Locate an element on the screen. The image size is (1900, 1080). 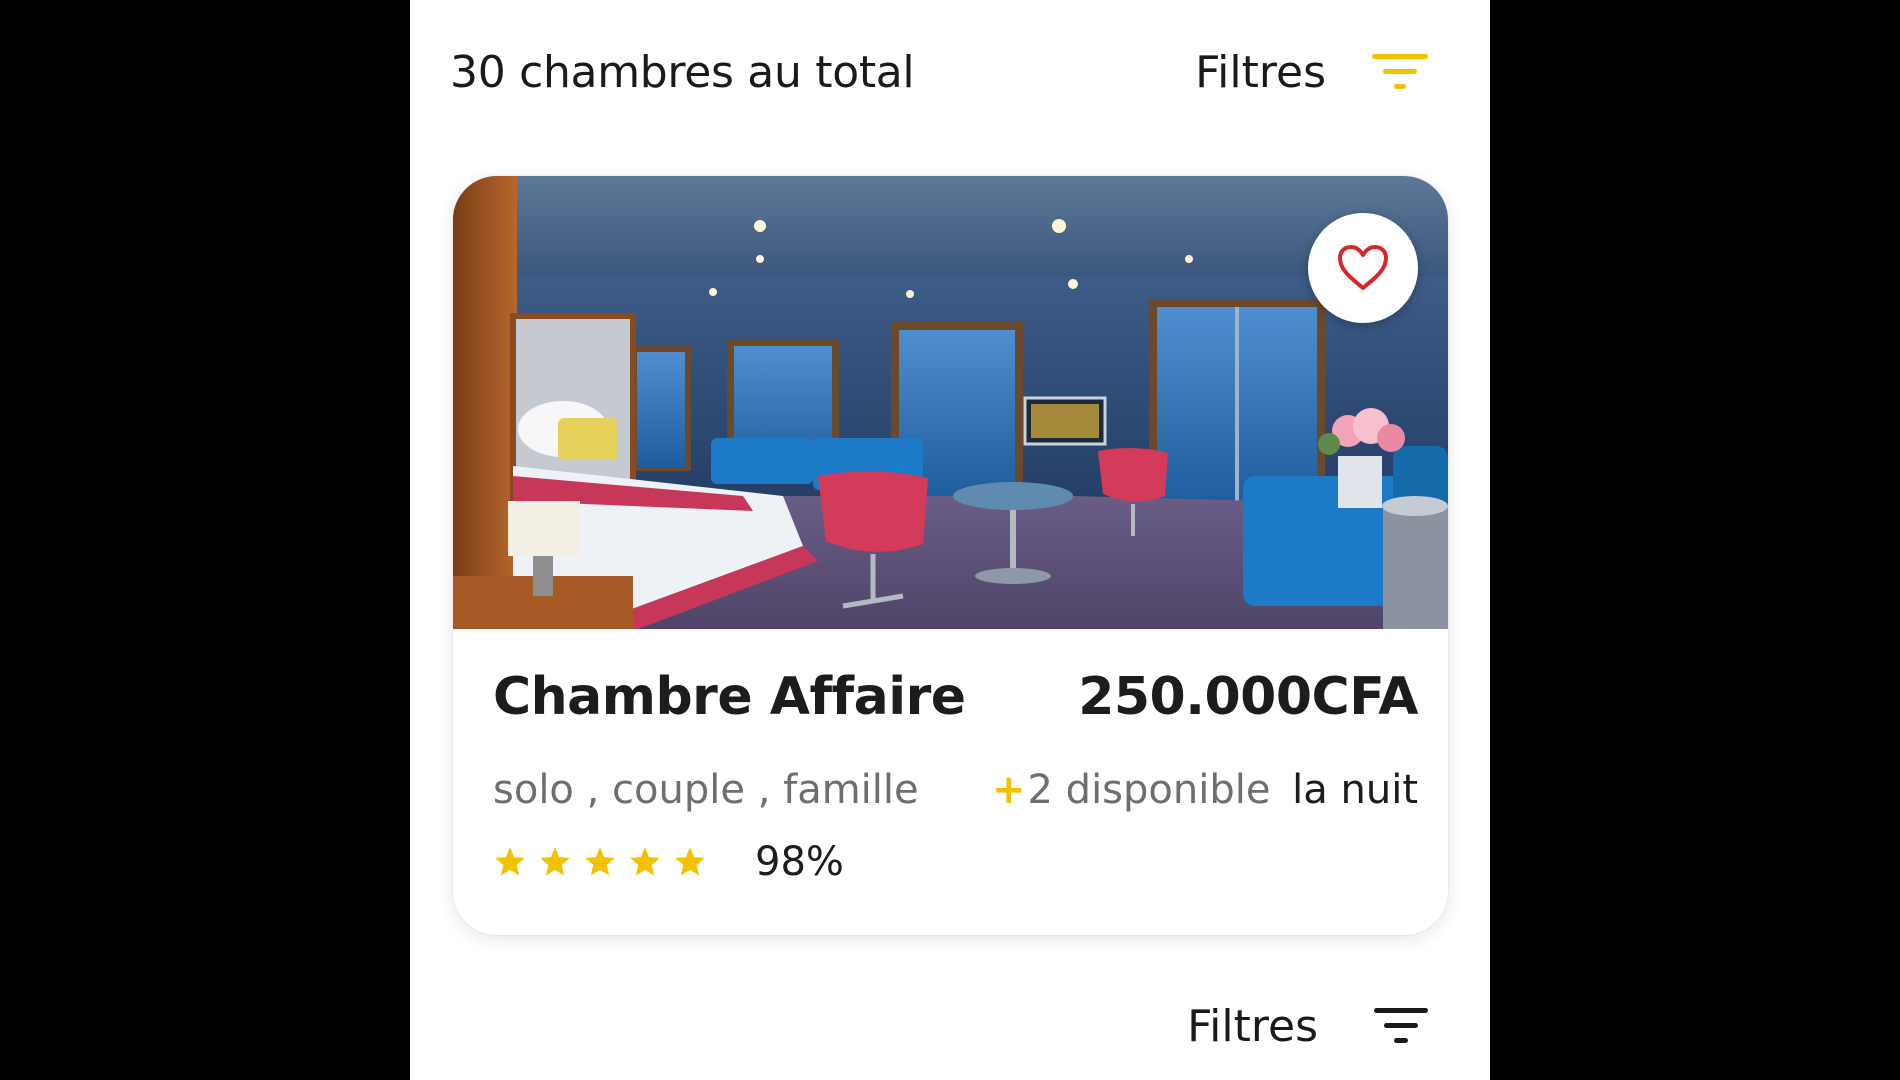
availability-text: 2 disponible is located at coordinates (1149, 790).